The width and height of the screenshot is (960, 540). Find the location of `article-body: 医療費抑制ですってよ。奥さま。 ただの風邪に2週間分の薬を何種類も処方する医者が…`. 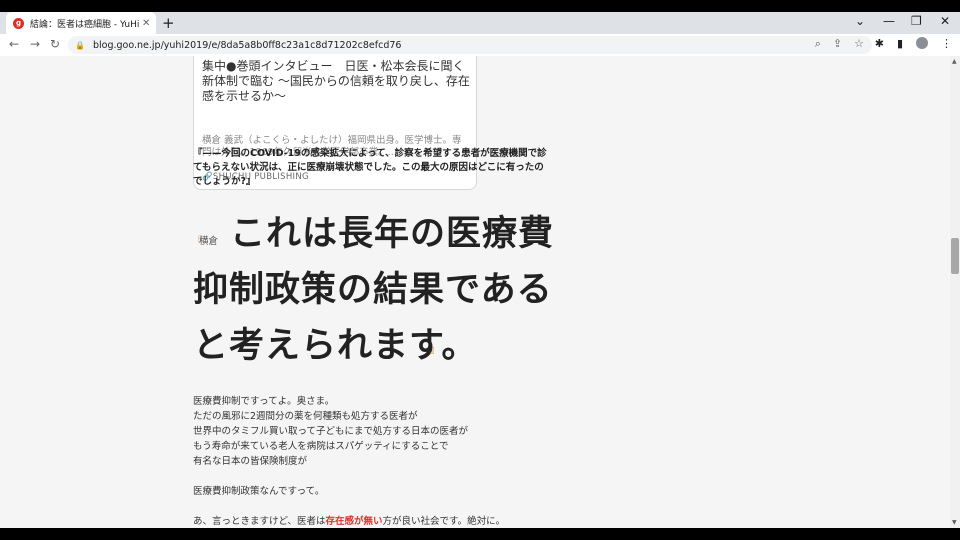

article-body: 医療費抑制ですってよ。奥さま。 ただの風邪に2週間分の薬を何種類も処方する医者が… is located at coordinates (373, 461).